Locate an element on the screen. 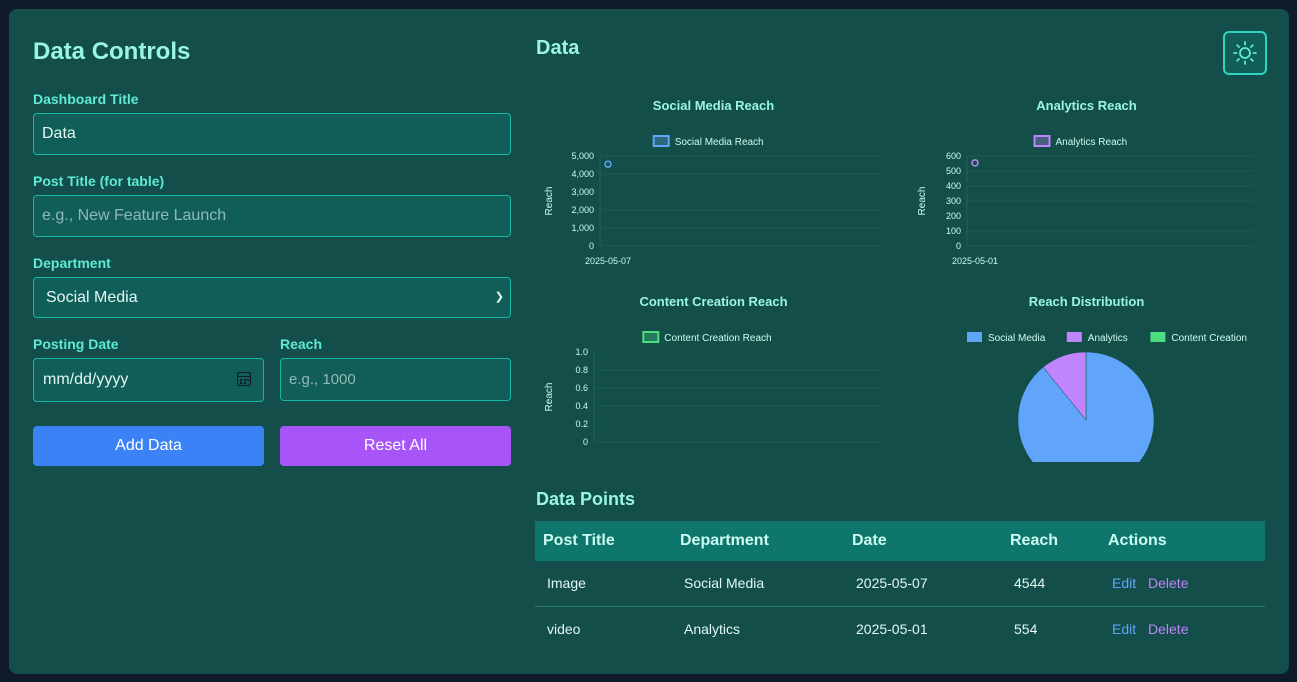 The width and height of the screenshot is (1297, 682). y-tick-label: 3,000 is located at coordinates (582, 192).